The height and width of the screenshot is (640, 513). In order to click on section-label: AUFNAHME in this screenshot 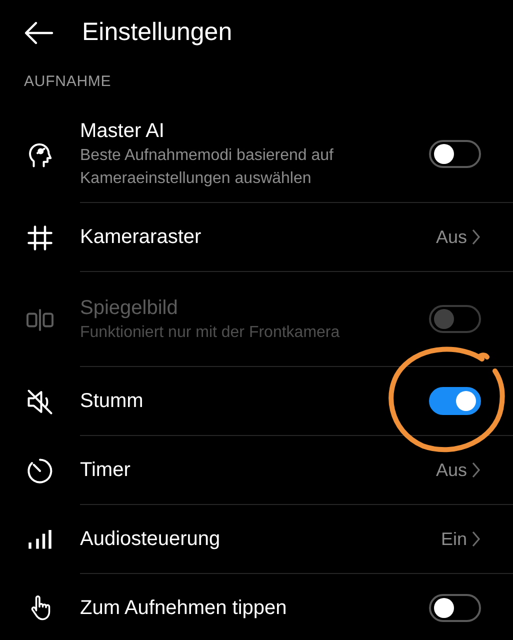, I will do `click(68, 81)`.